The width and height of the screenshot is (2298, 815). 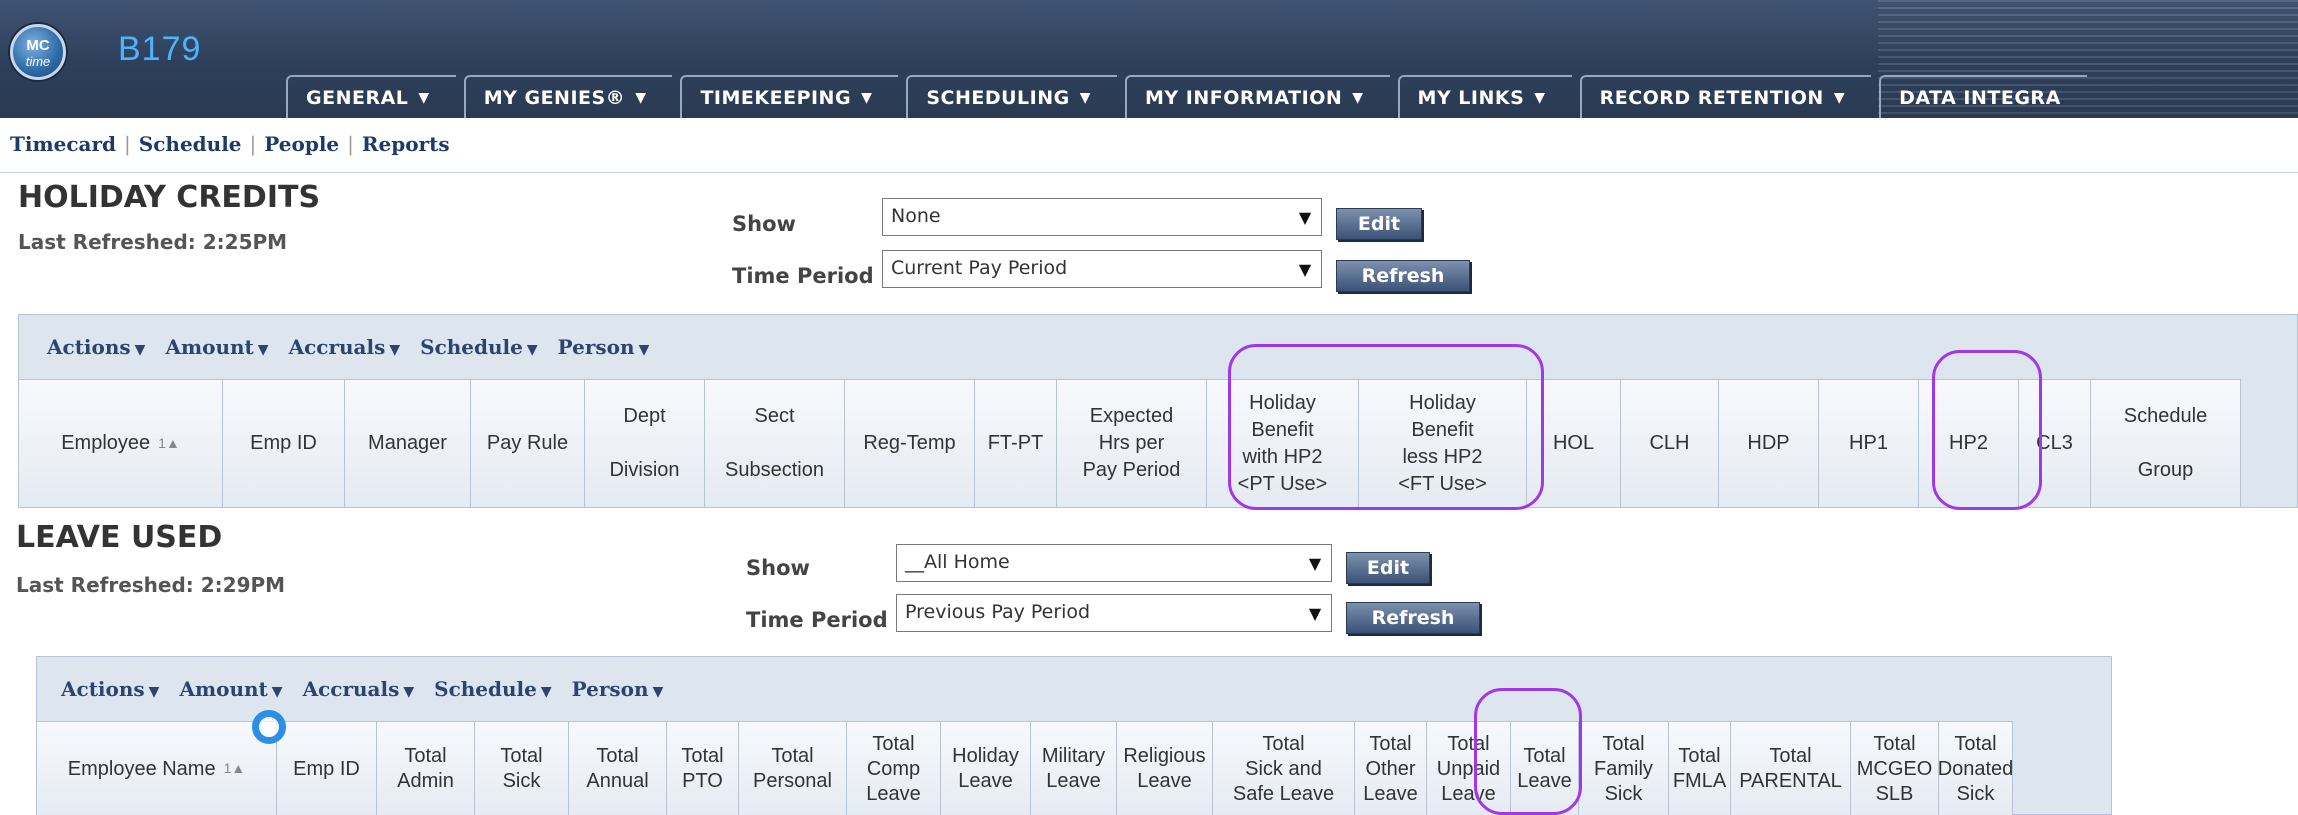 I want to click on col-schedule-group: Schedule Group, so click(x=2166, y=443).